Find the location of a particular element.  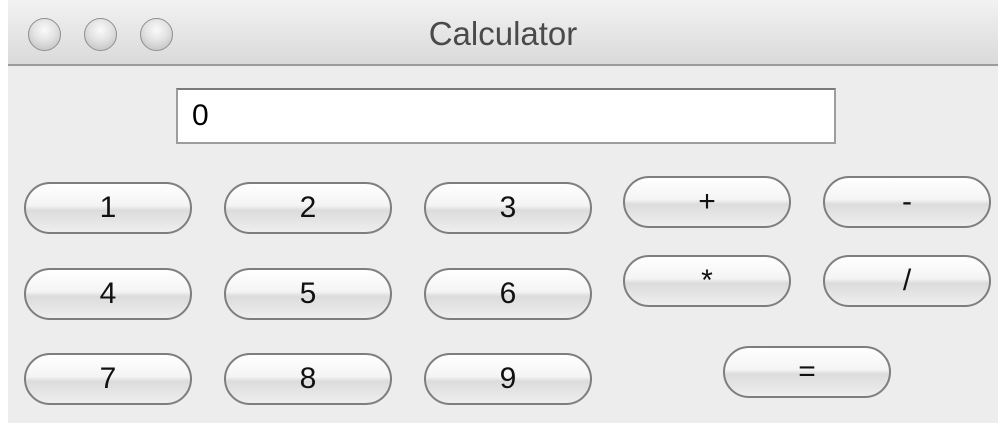

plus-button: + is located at coordinates (707, 202).